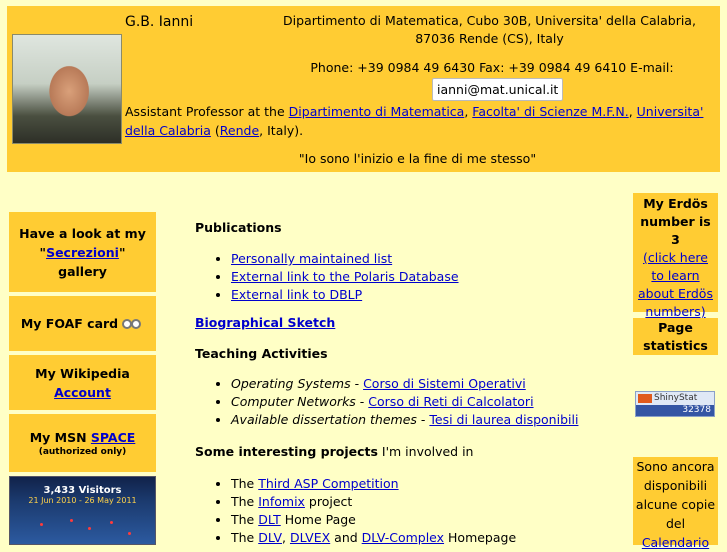 The width and height of the screenshot is (727, 552). I want to click on stats-box: Page statistics, so click(675, 336).